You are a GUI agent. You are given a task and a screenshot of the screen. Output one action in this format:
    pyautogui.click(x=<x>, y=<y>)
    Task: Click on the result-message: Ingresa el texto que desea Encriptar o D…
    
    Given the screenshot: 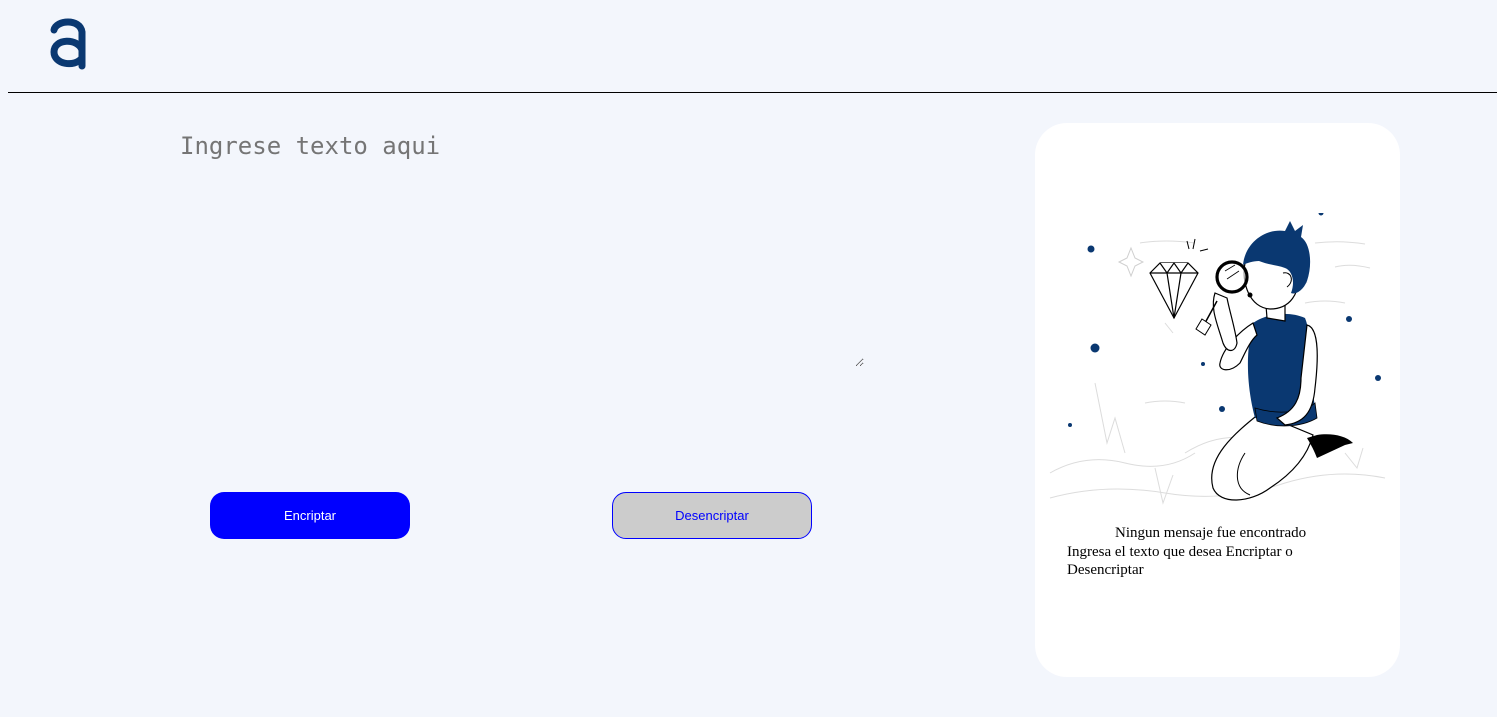 What is the action you would take?
    pyautogui.click(x=1180, y=561)
    